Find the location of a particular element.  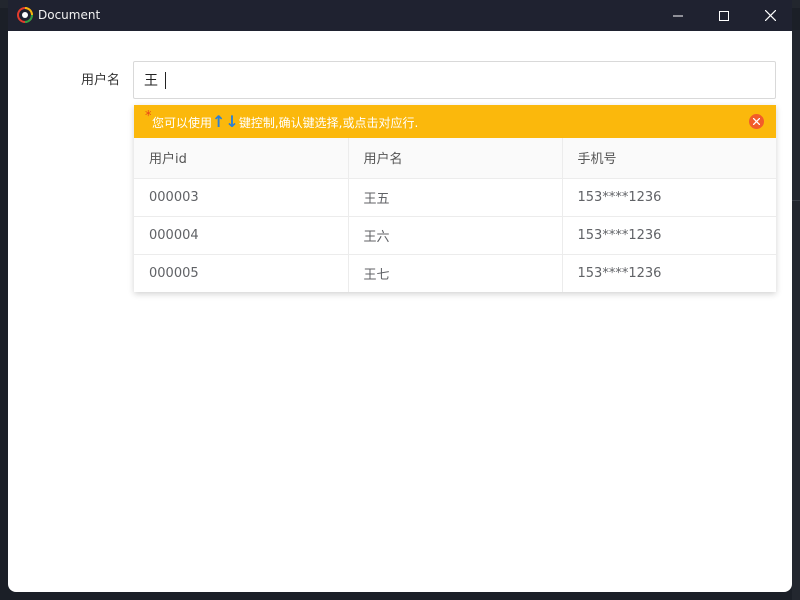

cell-username: 王五 is located at coordinates (455, 197).